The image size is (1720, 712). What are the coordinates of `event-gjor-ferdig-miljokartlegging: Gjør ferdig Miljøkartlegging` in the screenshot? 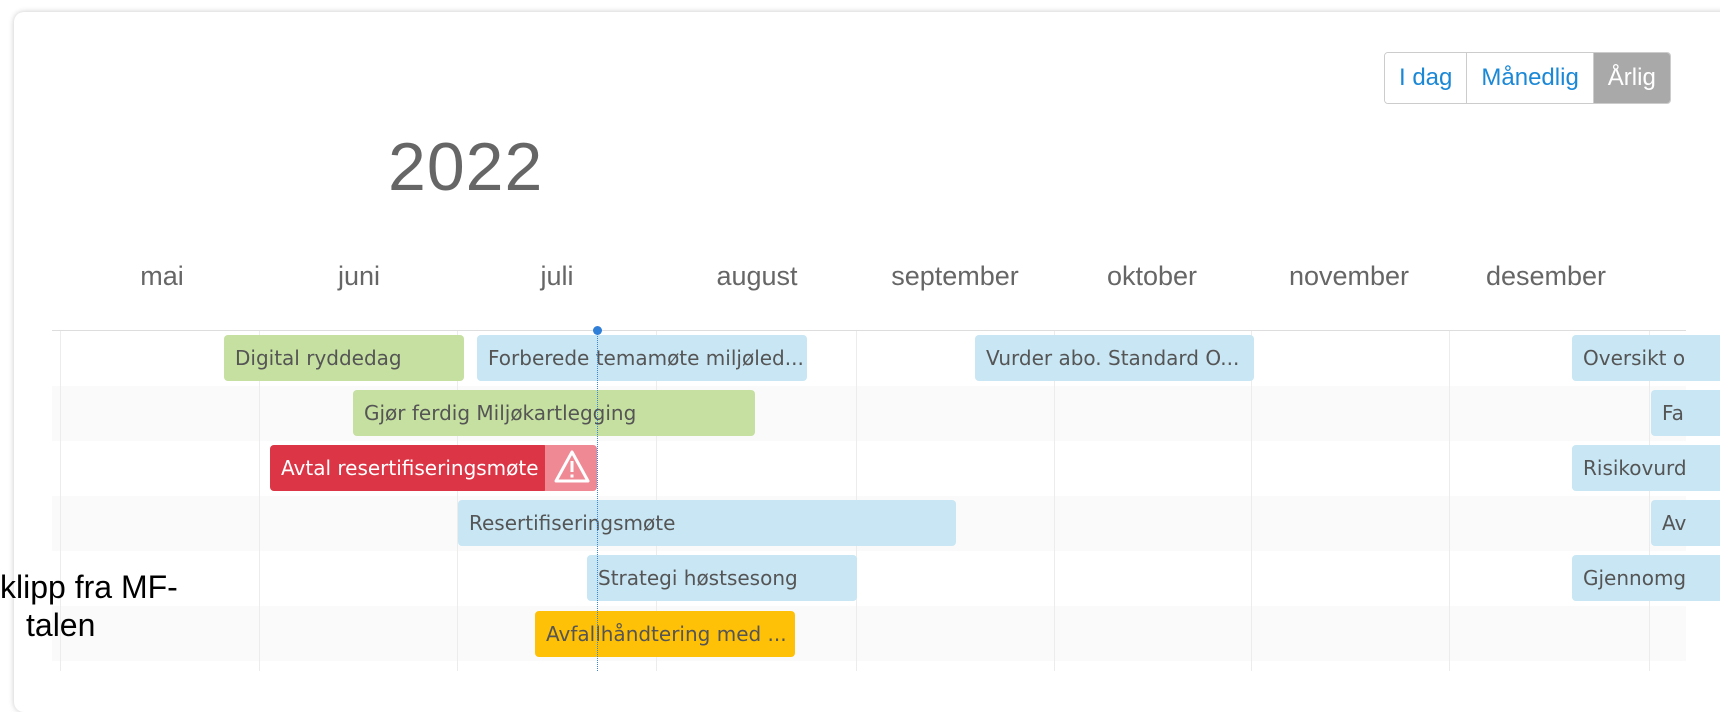 It's located at (554, 413).